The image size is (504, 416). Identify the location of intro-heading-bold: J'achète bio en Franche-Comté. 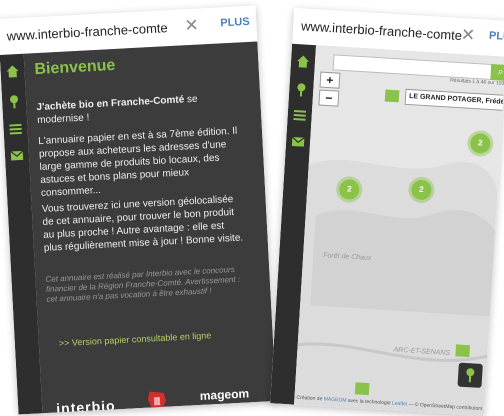
(110, 104).